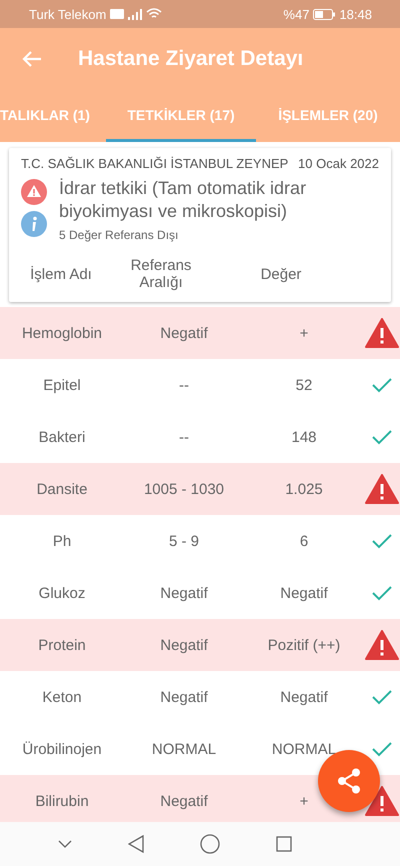 The image size is (400, 866). Describe the element at coordinates (53, 116) in the screenshot. I see `tab: TALIKLAR (1)` at that location.